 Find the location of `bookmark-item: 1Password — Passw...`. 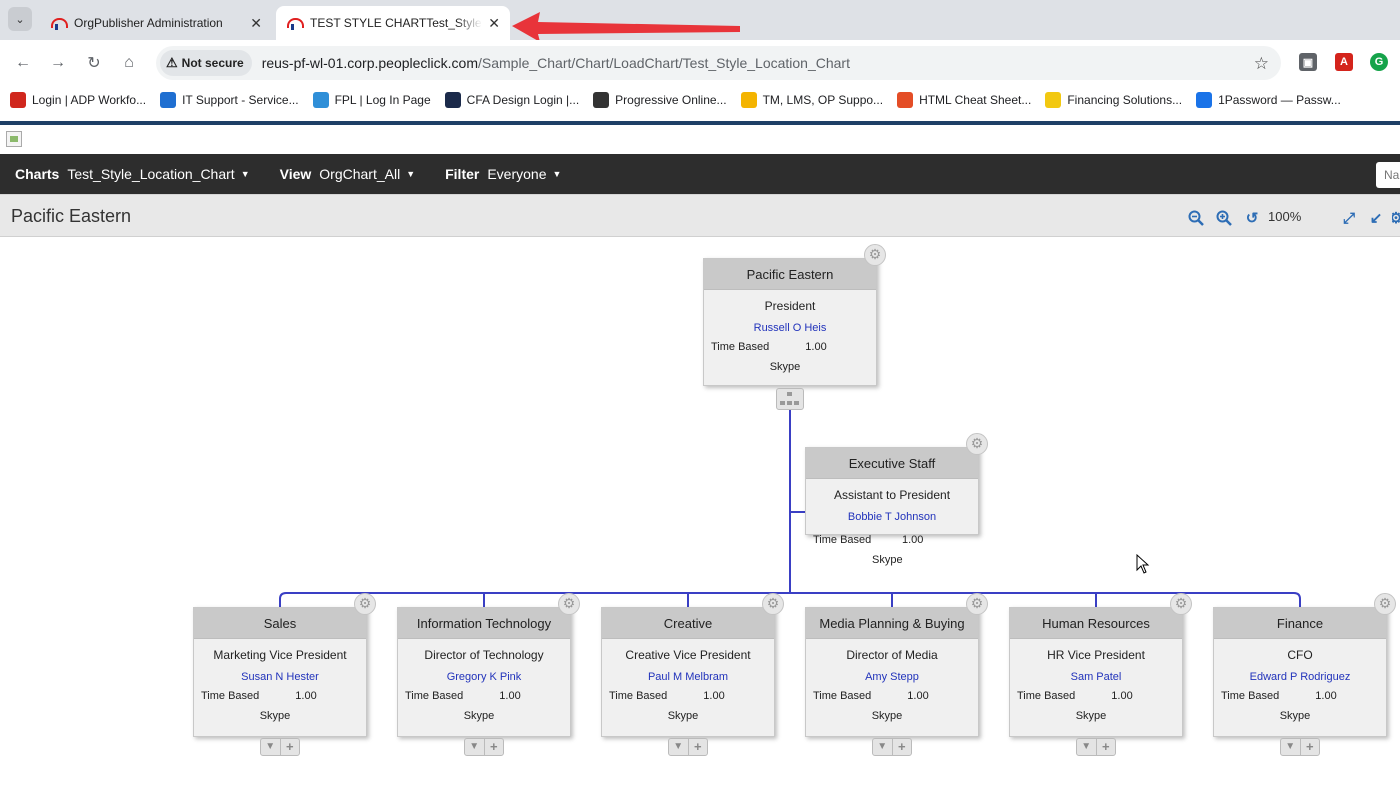

bookmark-item: 1Password — Passw... is located at coordinates (1268, 100).